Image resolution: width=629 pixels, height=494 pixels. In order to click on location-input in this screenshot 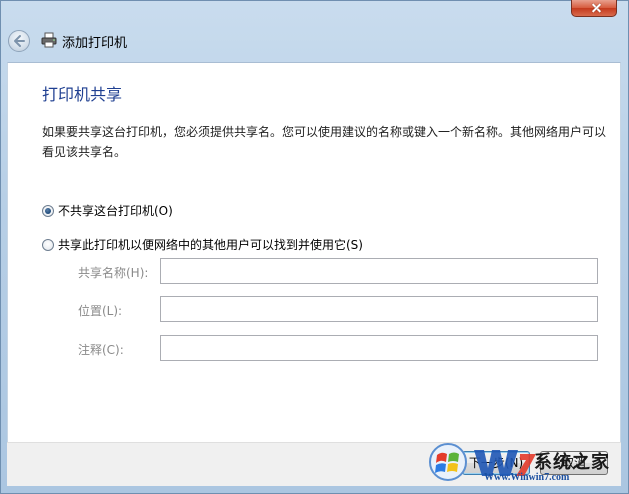, I will do `click(379, 309)`.